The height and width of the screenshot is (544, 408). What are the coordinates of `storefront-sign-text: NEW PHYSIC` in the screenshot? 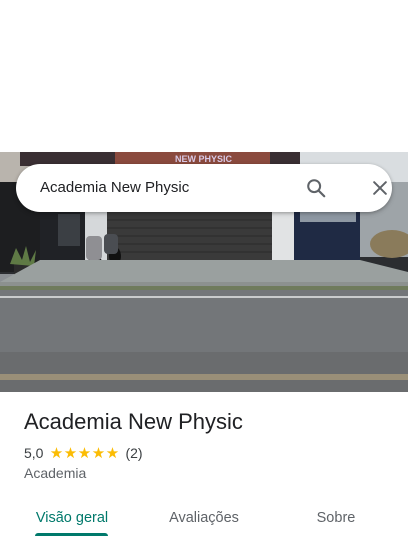 It's located at (204, 159).